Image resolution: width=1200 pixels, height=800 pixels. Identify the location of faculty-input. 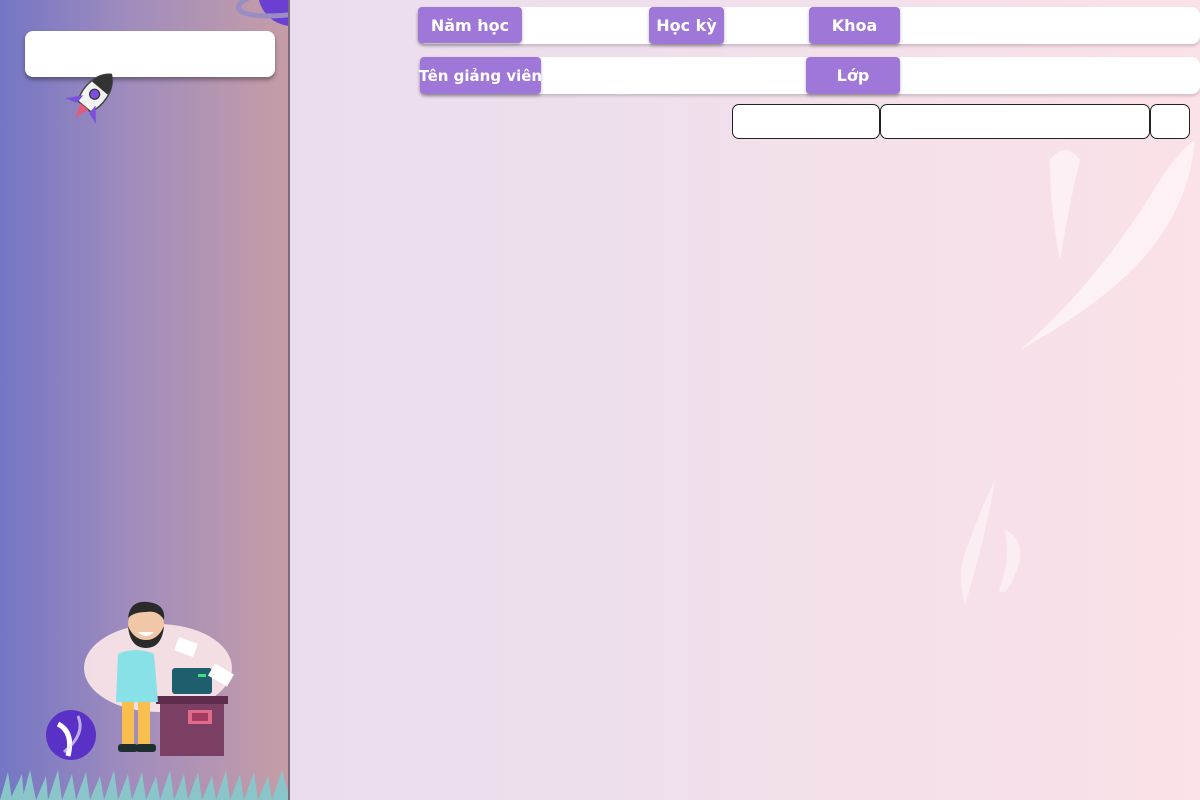
(1047, 25).